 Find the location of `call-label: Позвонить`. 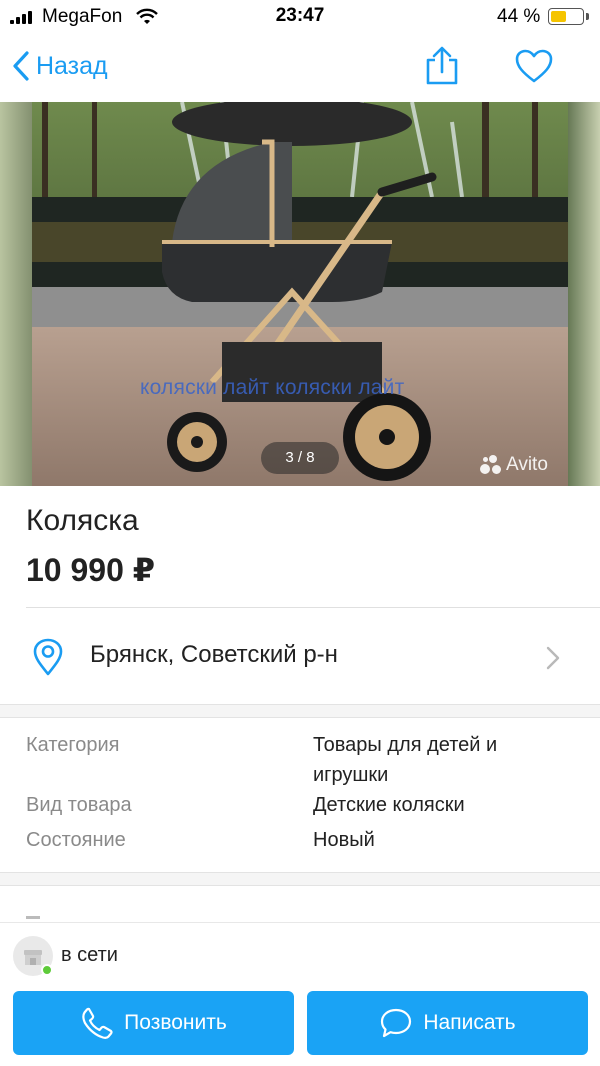

call-label: Позвонить is located at coordinates (175, 1022).